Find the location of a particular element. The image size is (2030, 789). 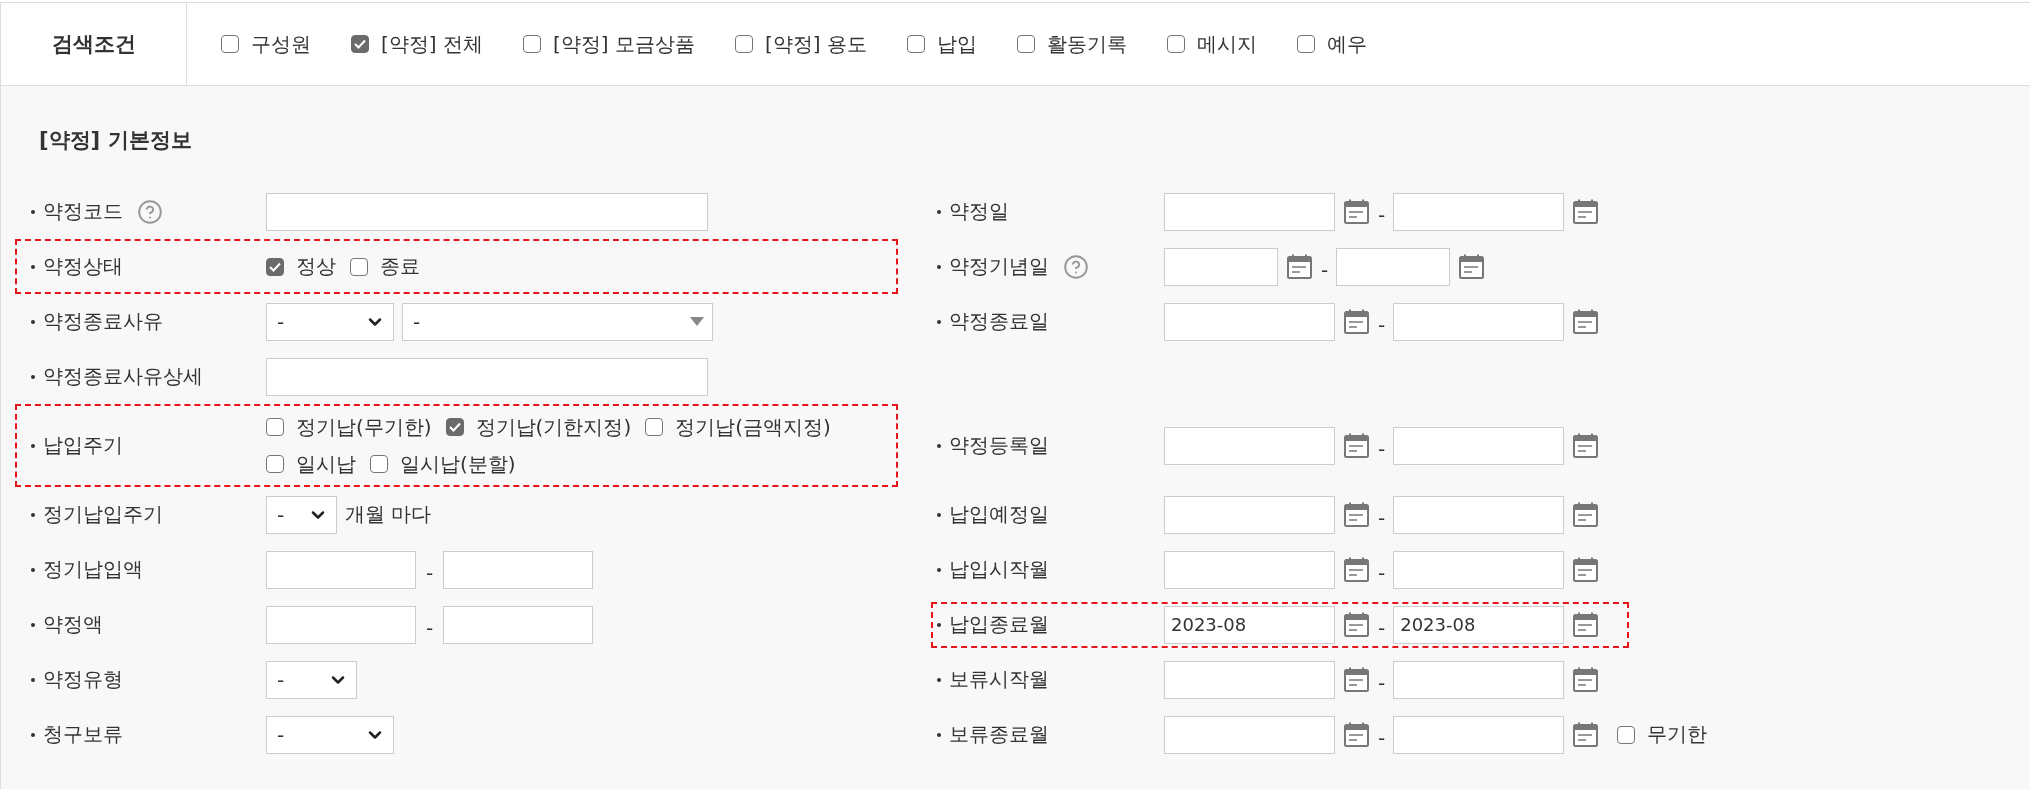

checkbox-option: 정기납(금액지정) is located at coordinates (738, 427).